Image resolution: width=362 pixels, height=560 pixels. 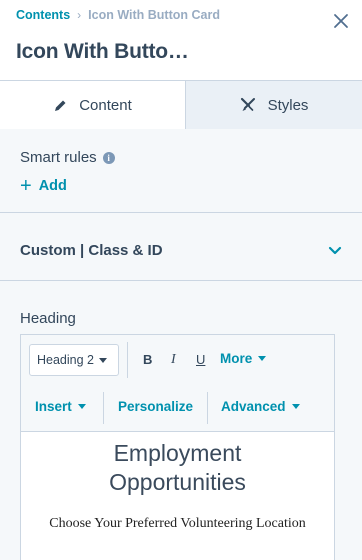 What do you see at coordinates (91, 250) in the screenshot?
I see `custom-class-id-label: Custom | Class & ID` at bounding box center [91, 250].